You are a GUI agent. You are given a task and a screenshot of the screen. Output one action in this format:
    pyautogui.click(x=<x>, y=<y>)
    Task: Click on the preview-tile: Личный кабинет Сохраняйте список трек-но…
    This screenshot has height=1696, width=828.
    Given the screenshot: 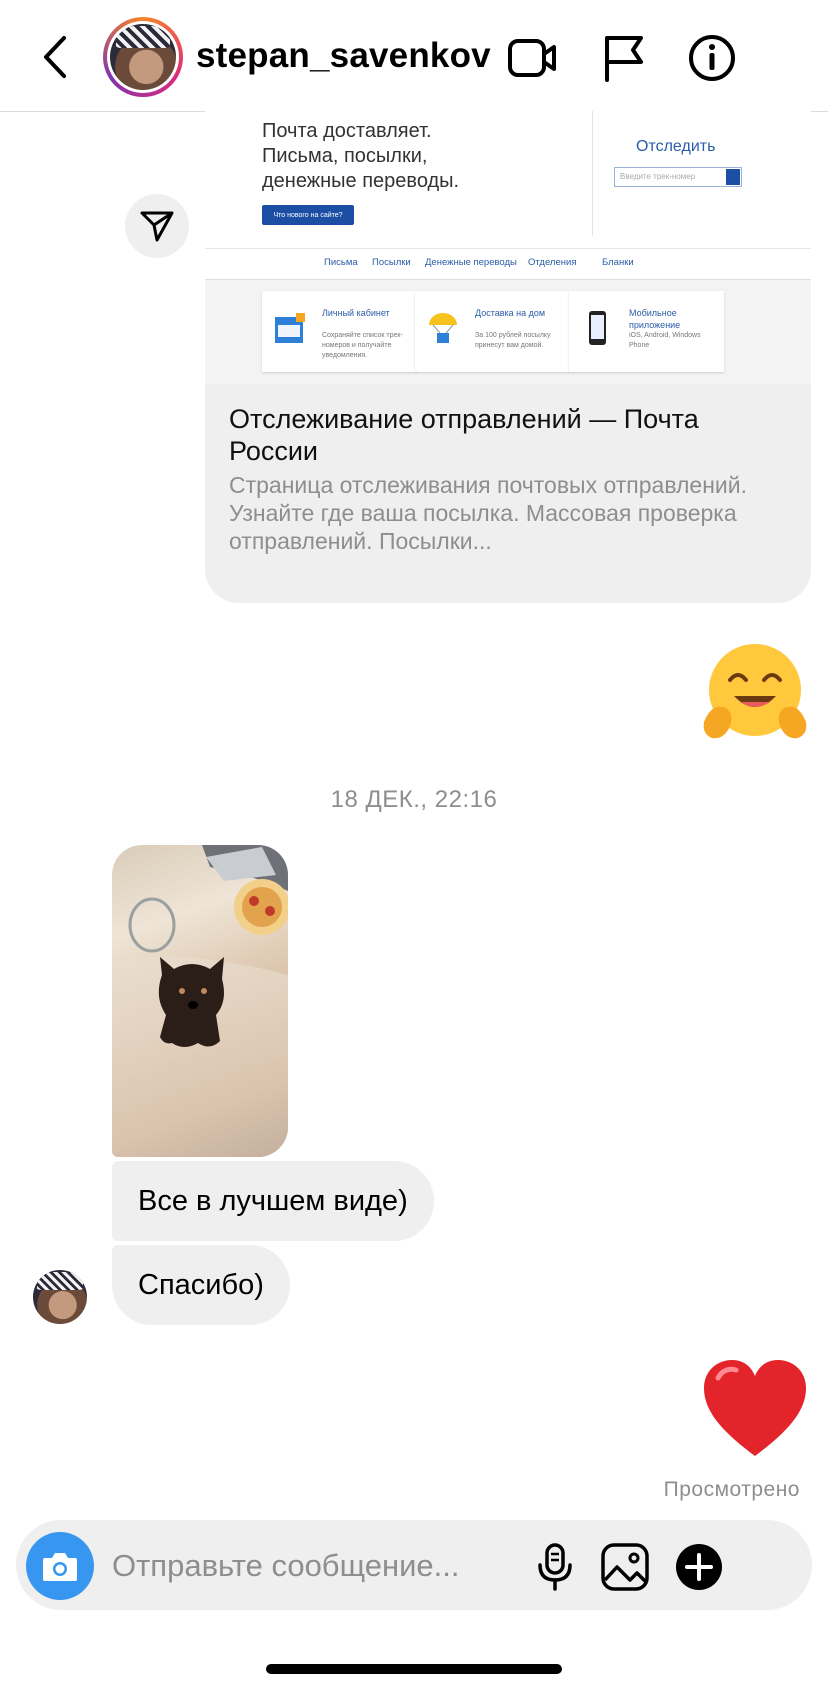 What is the action you would take?
    pyautogui.click(x=339, y=331)
    